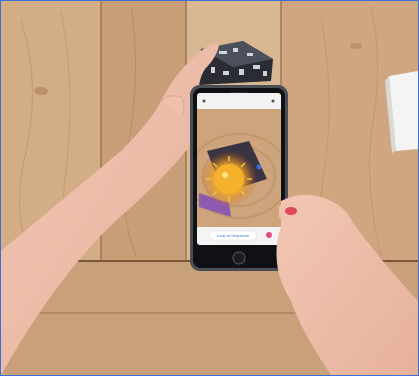 This screenshot has width=419, height=376. Describe the element at coordinates (269, 235) in the screenshot. I see `pink-indicator` at that location.